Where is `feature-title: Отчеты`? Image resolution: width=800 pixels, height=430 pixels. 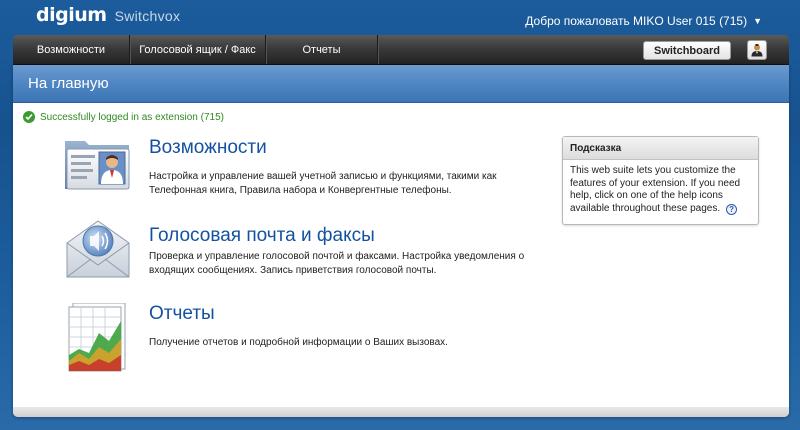
feature-title: Отчеты is located at coordinates (182, 314).